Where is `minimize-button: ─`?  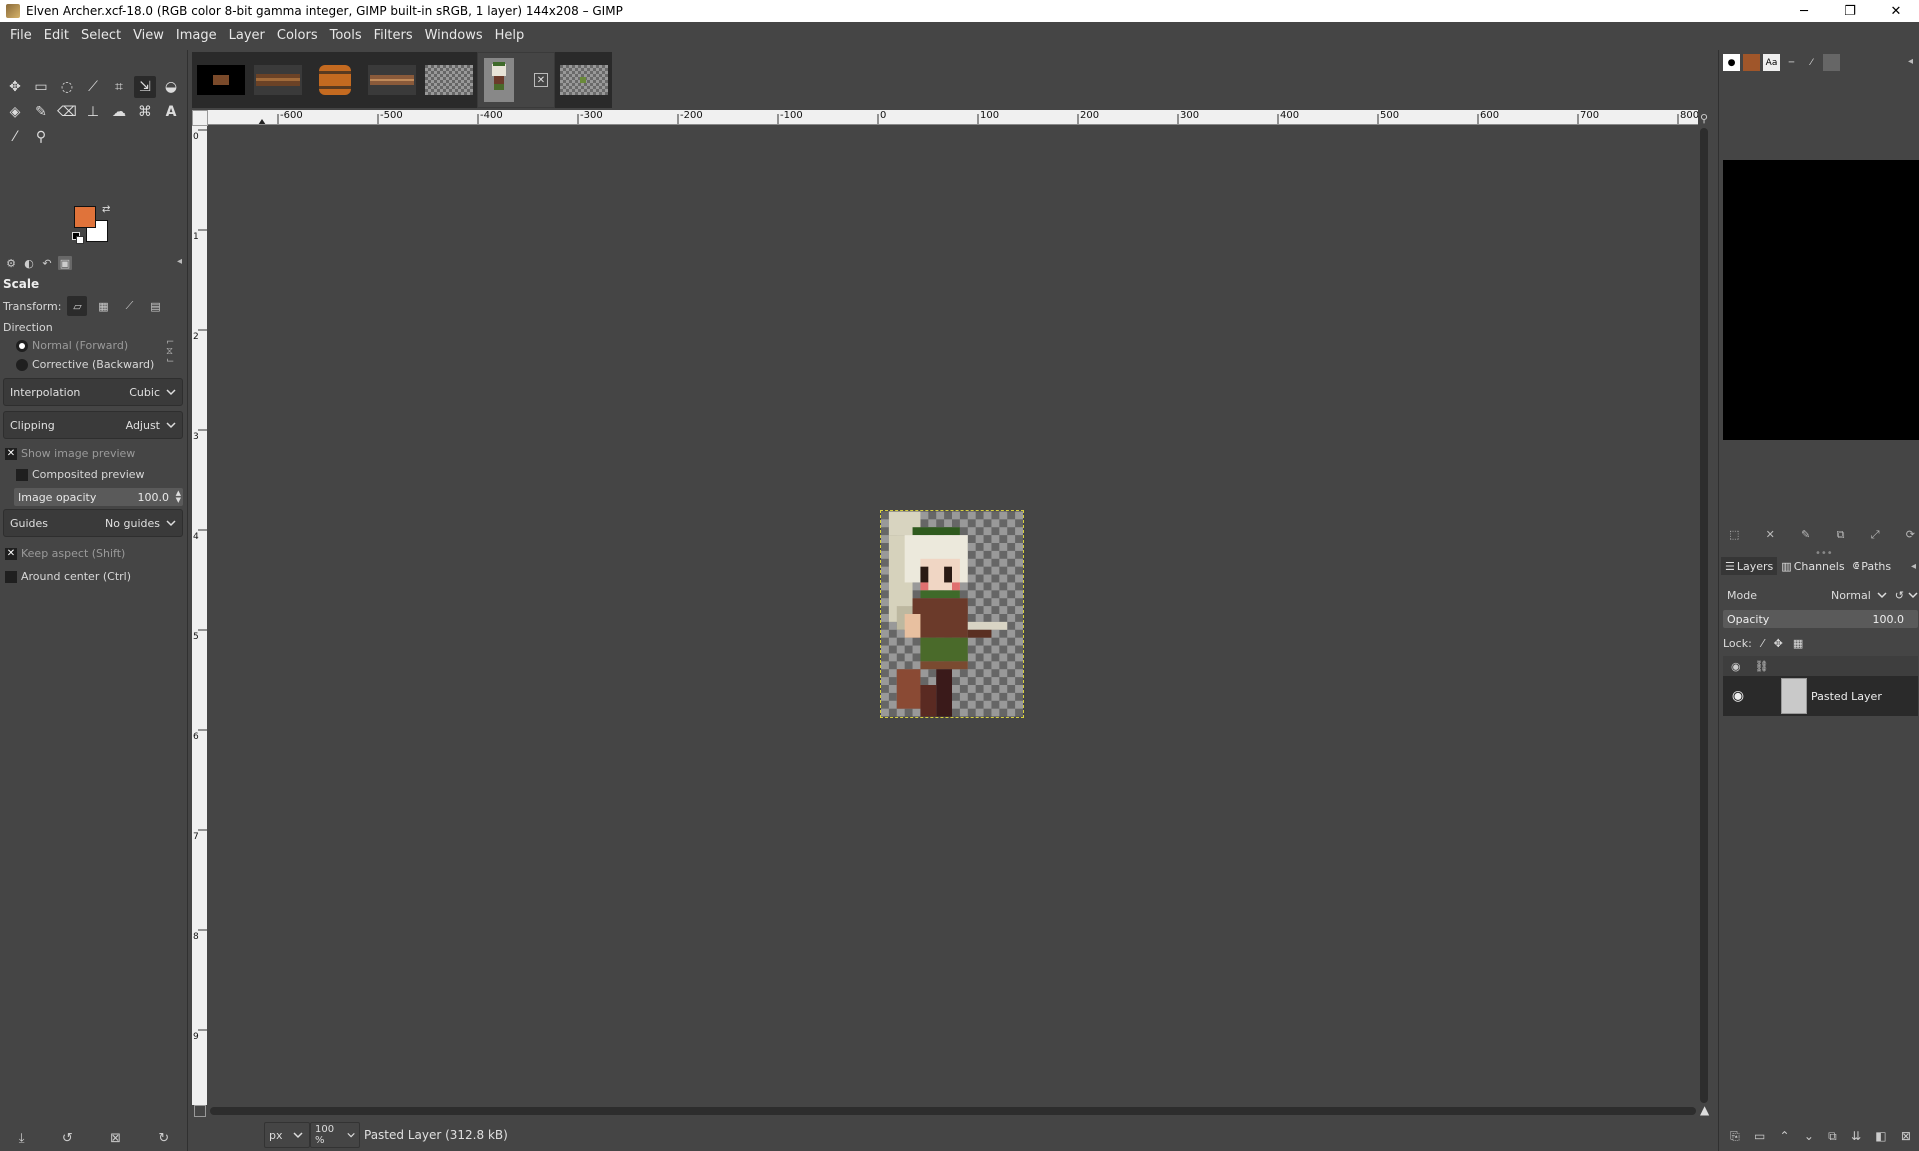 minimize-button: ─ is located at coordinates (1804, 11).